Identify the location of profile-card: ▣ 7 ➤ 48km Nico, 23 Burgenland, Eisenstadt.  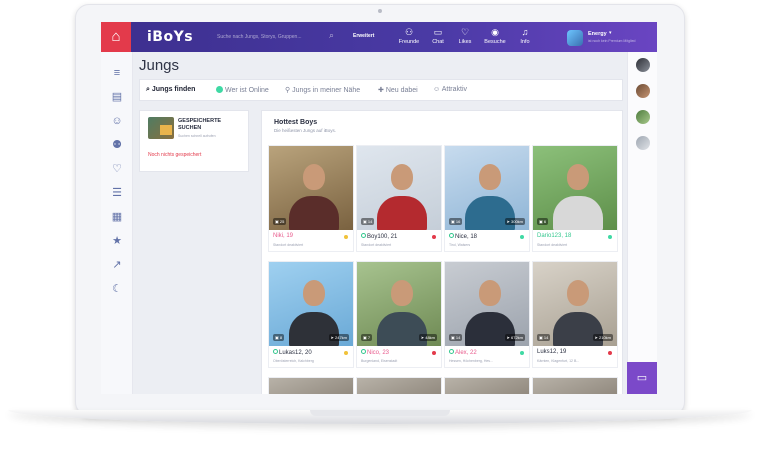
(399, 314).